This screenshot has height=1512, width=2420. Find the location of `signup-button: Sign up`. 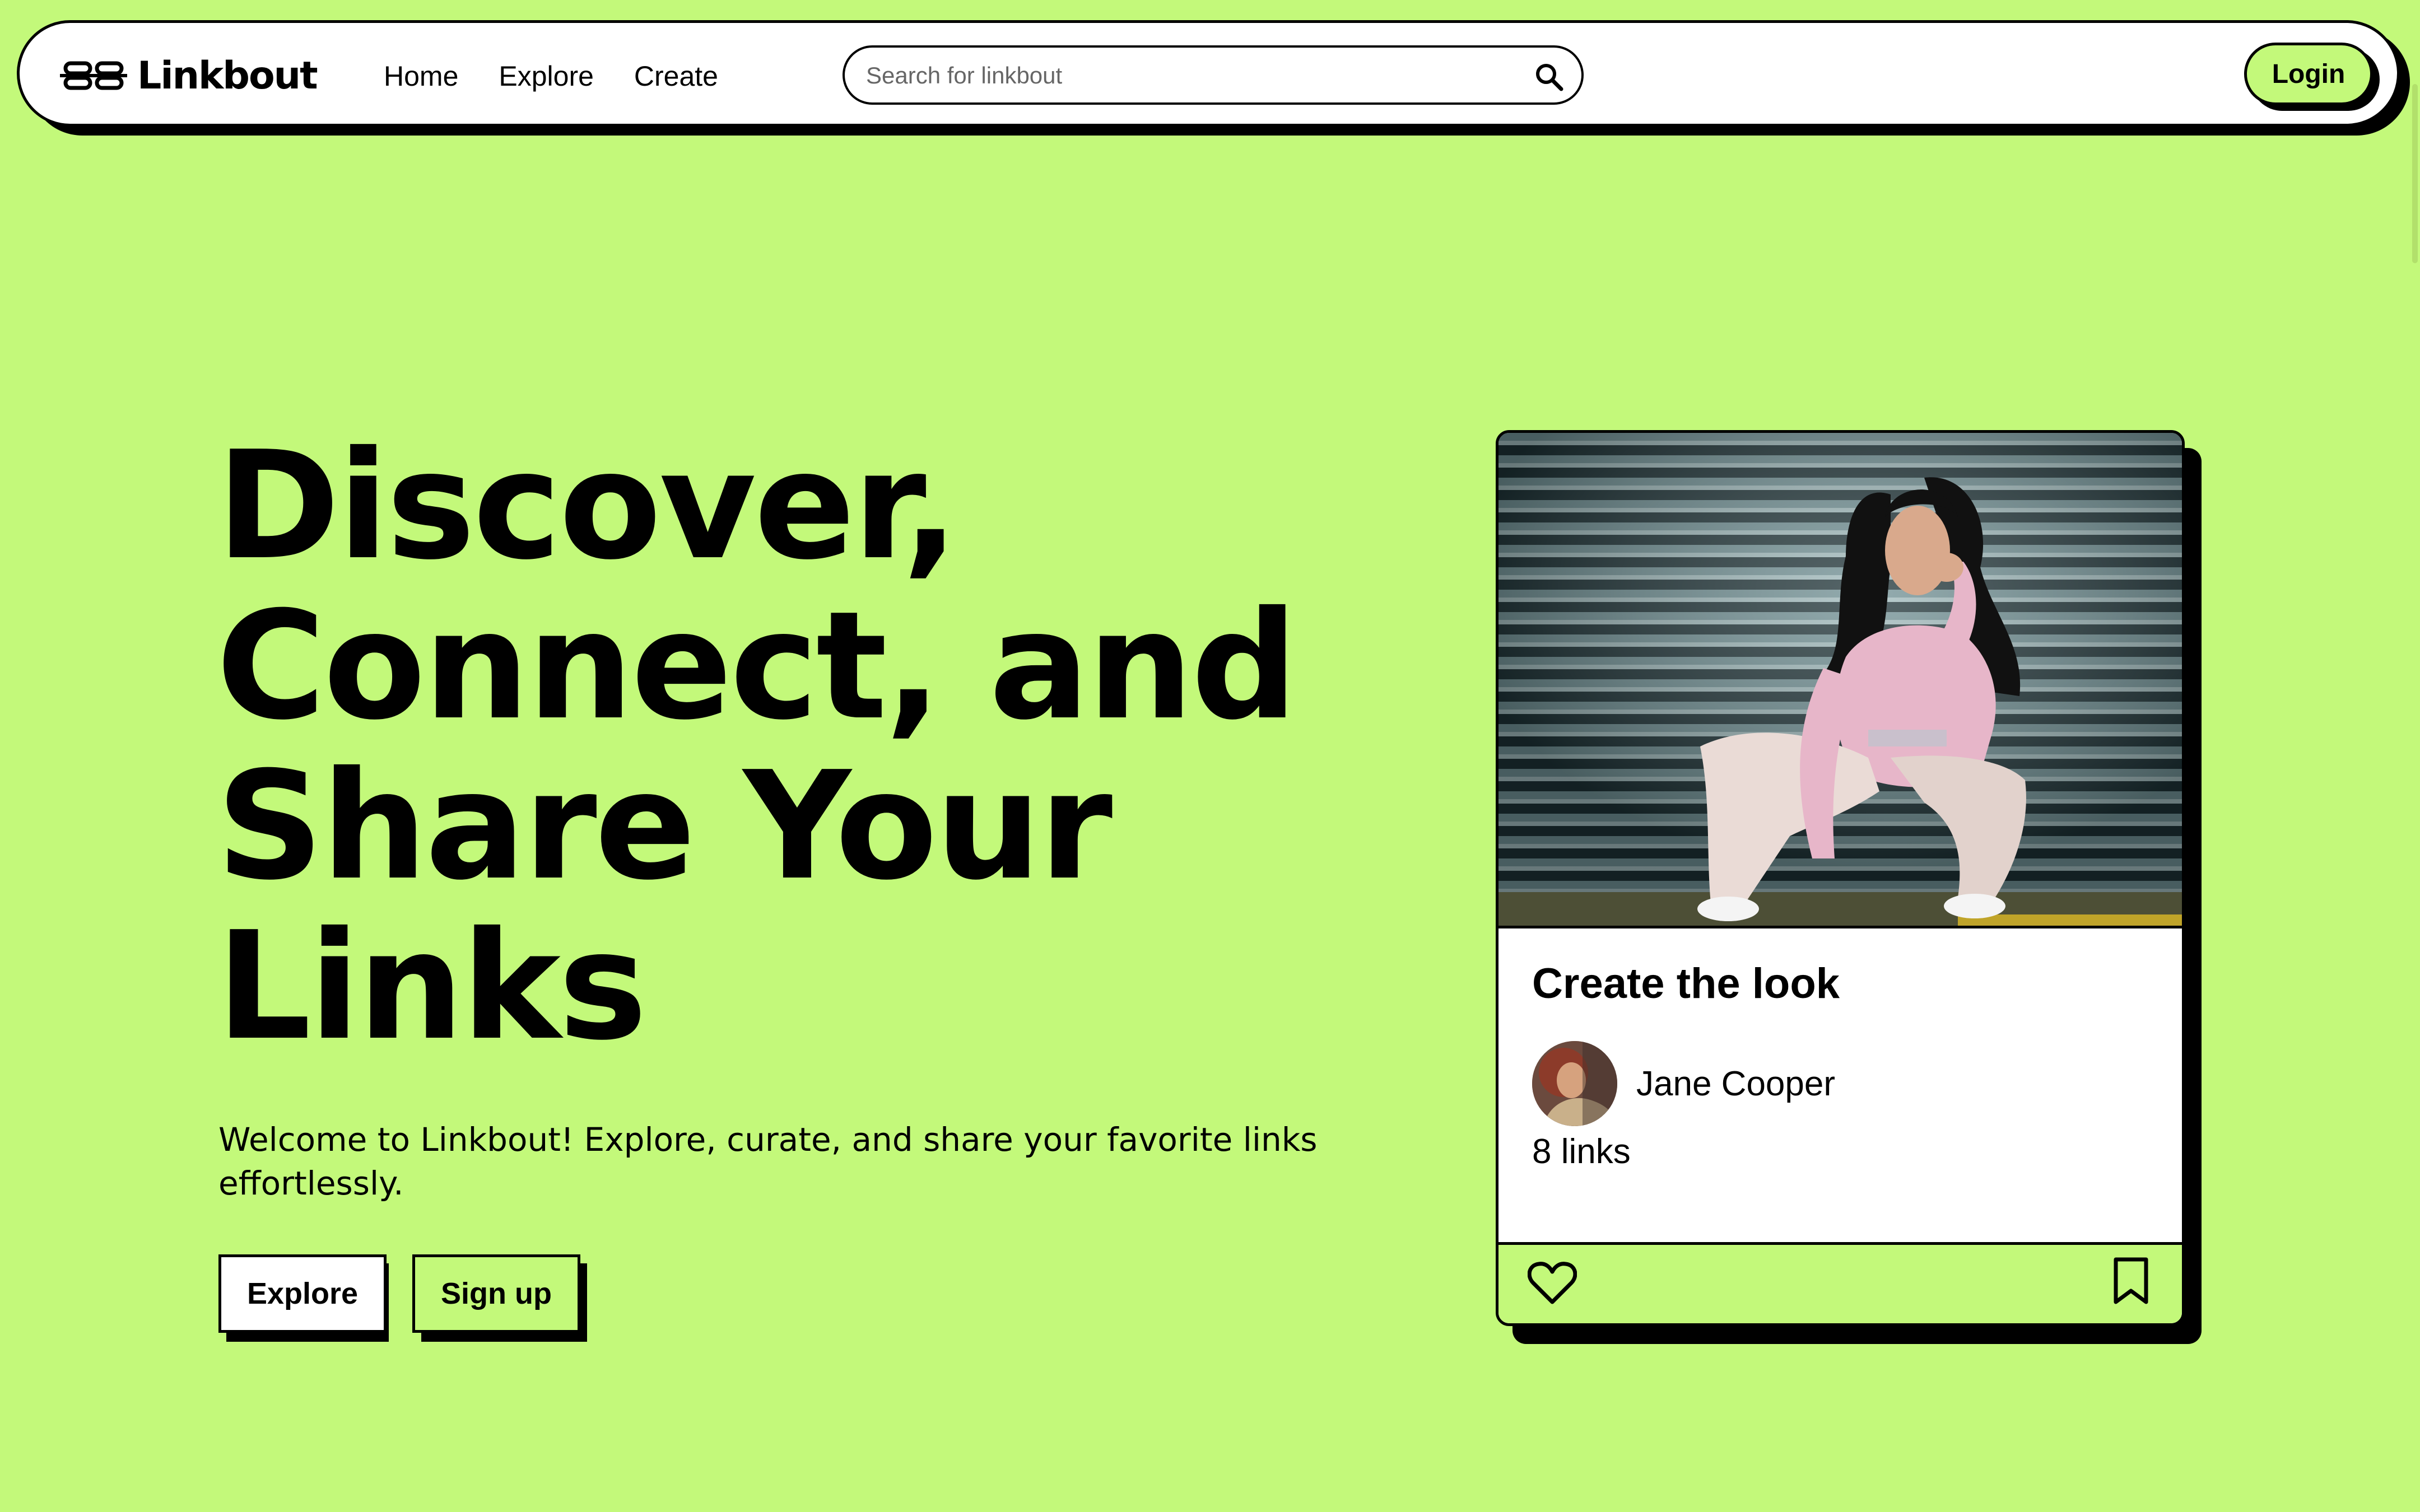

signup-button: Sign up is located at coordinates (496, 1294).